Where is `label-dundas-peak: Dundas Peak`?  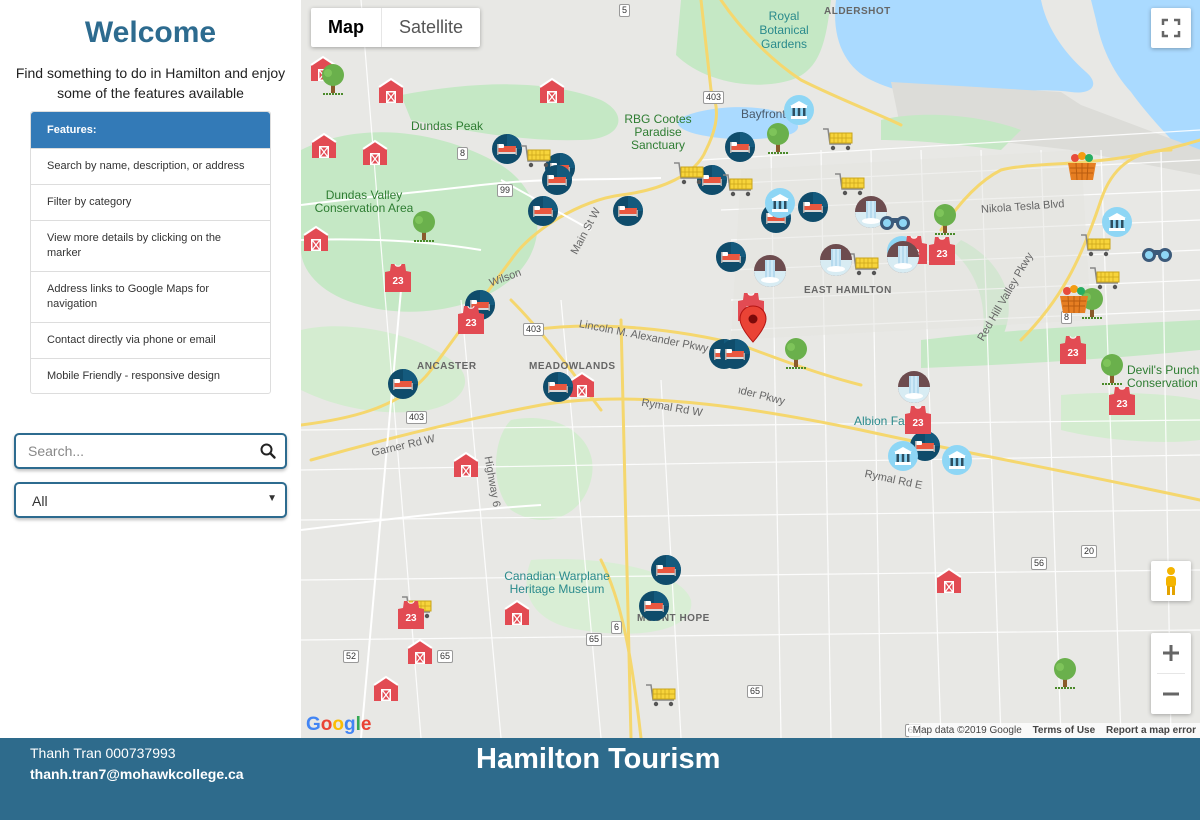
label-dundas-peak: Dundas Peak is located at coordinates (447, 126).